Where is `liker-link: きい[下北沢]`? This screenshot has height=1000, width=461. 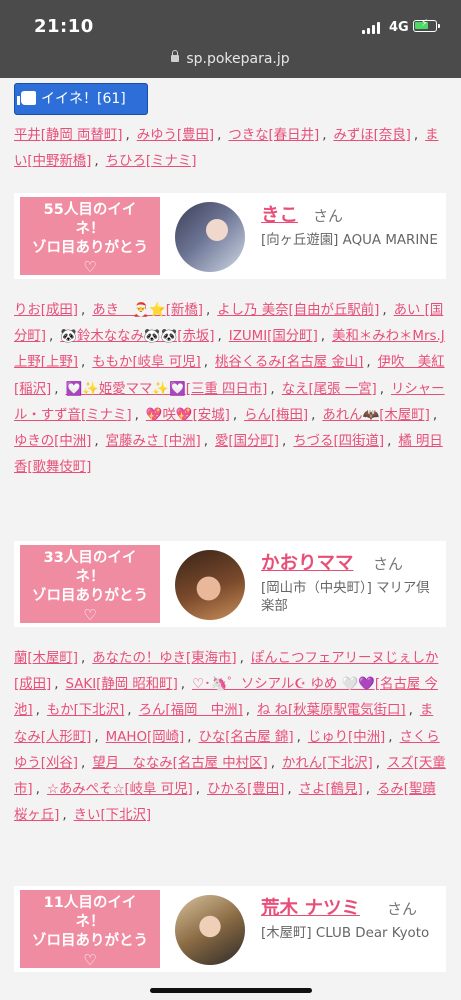
liker-link: きい[下北沢] is located at coordinates (112, 815).